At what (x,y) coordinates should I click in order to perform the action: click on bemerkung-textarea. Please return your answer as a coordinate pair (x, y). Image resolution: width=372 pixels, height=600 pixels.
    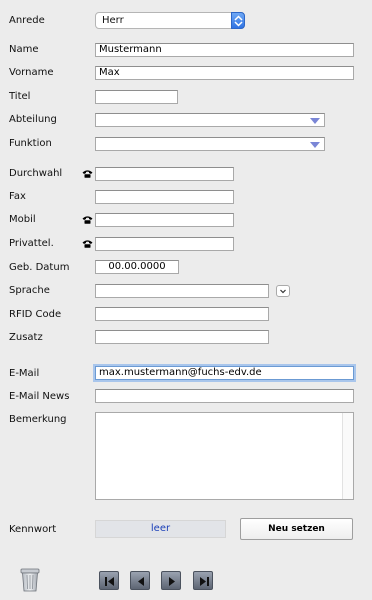
    Looking at the image, I should click on (224, 456).